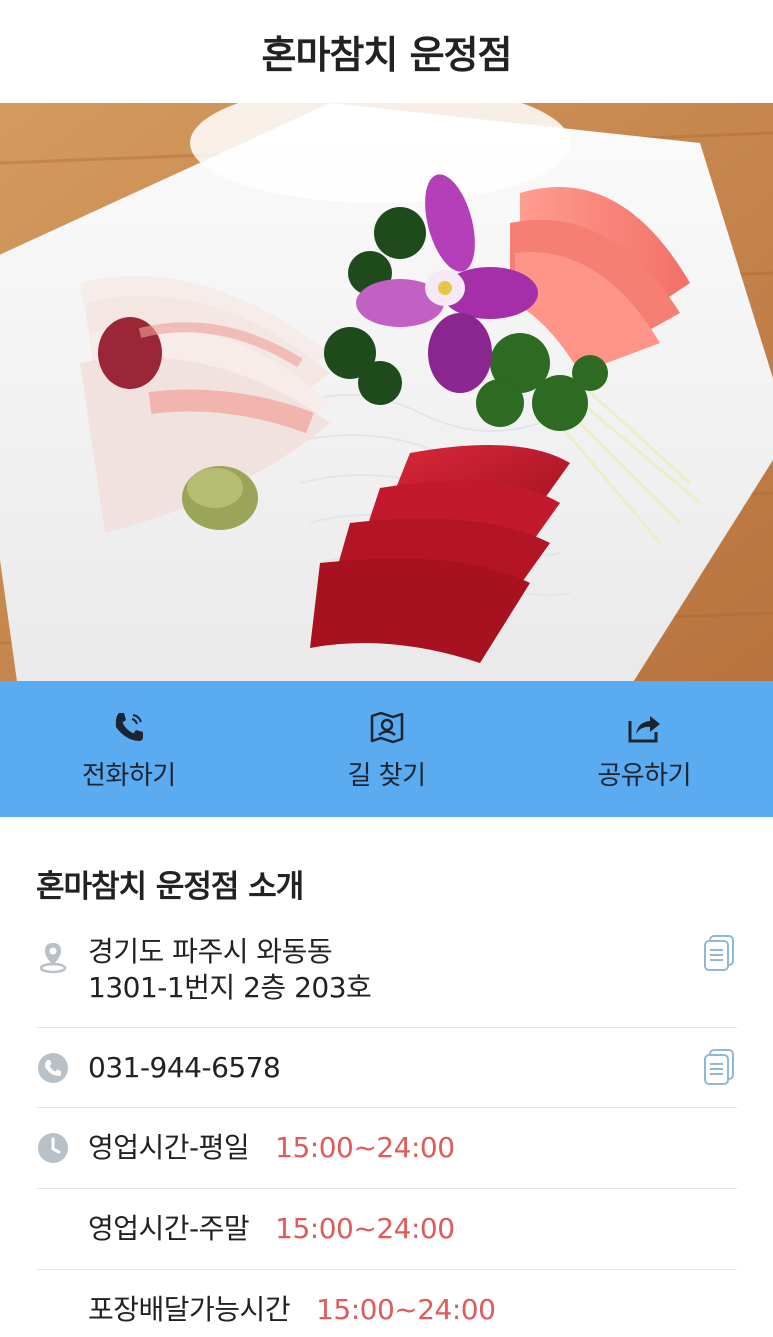 The width and height of the screenshot is (773, 1337). I want to click on address-line-1: 경기도 파주시 와동동, so click(210, 951).